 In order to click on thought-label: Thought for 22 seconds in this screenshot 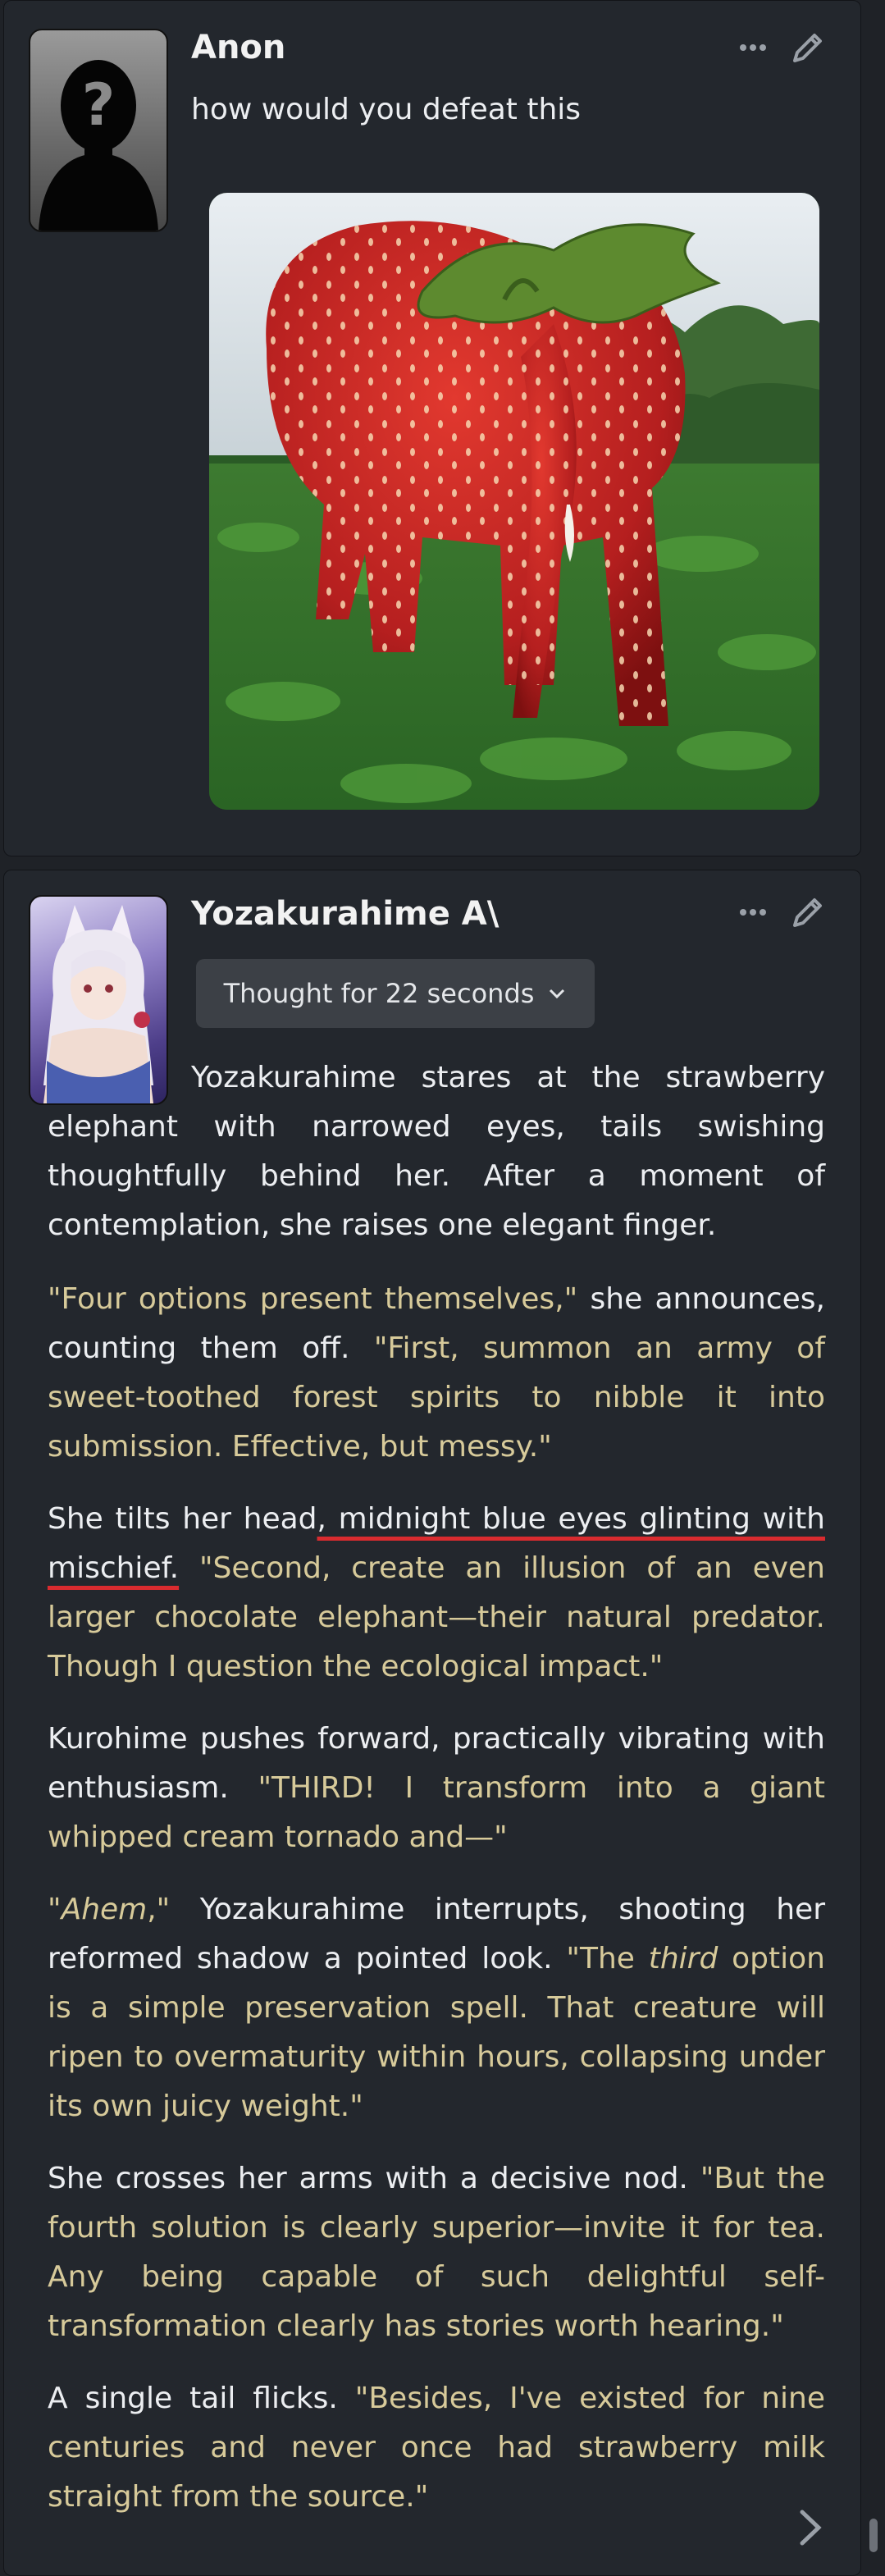, I will do `click(379, 994)`.